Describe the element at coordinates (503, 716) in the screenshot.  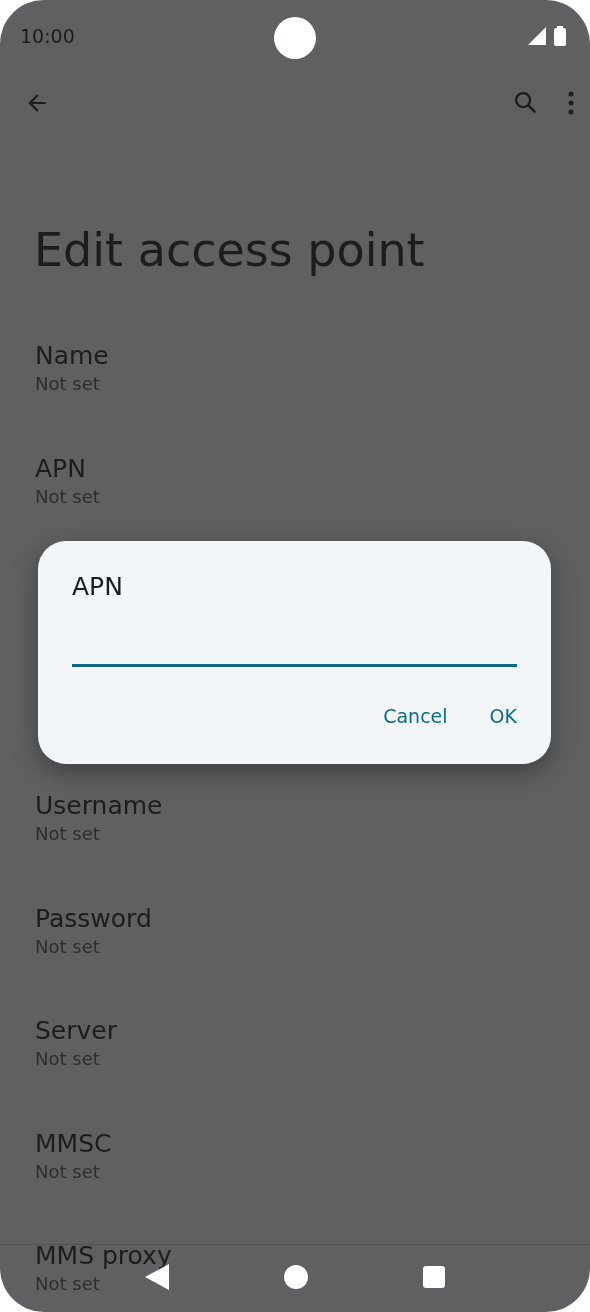
I see `dialog-button: OK` at that location.